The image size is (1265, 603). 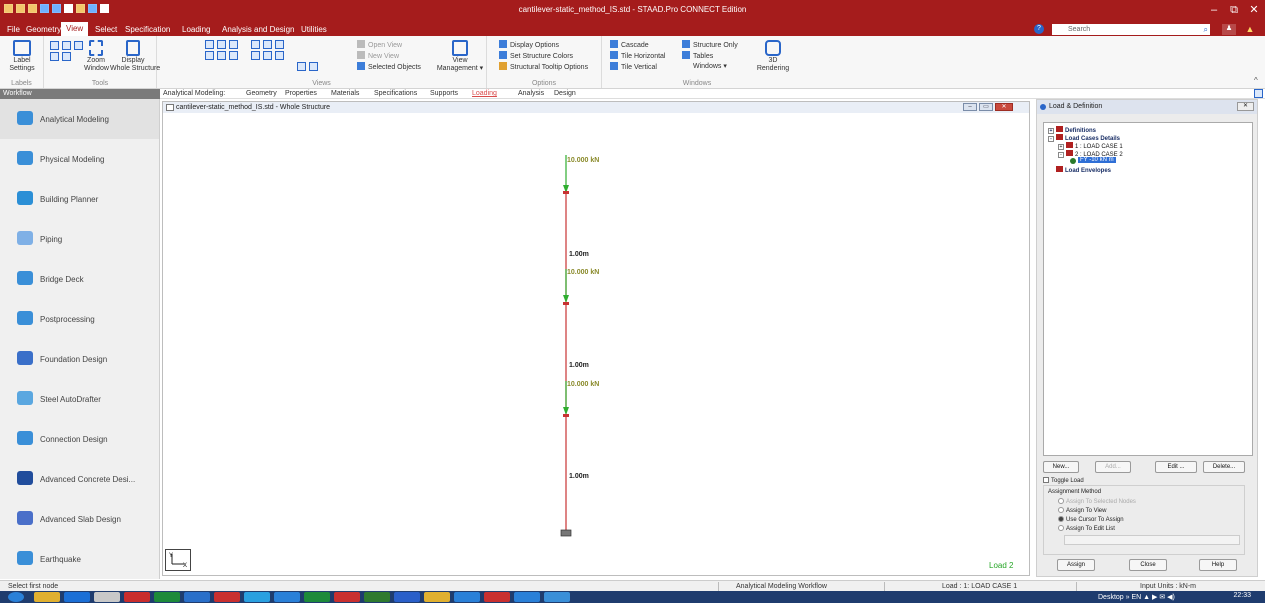 What do you see at coordinates (697, 55) in the screenshot?
I see `tables-button: Tables` at bounding box center [697, 55].